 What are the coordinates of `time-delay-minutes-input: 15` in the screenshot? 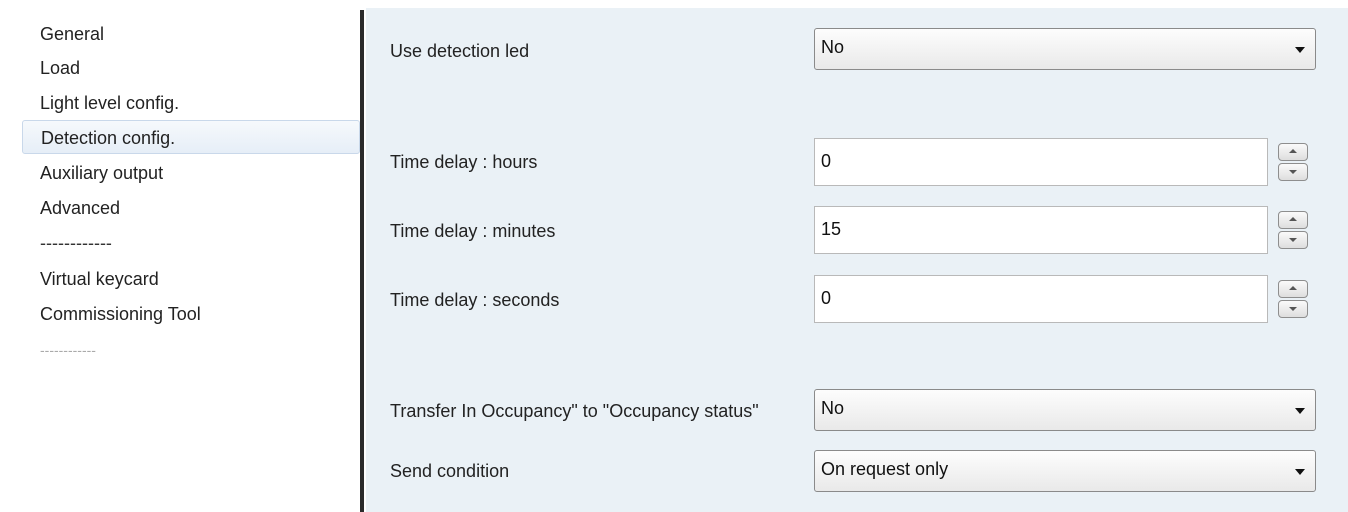 It's located at (1041, 230).